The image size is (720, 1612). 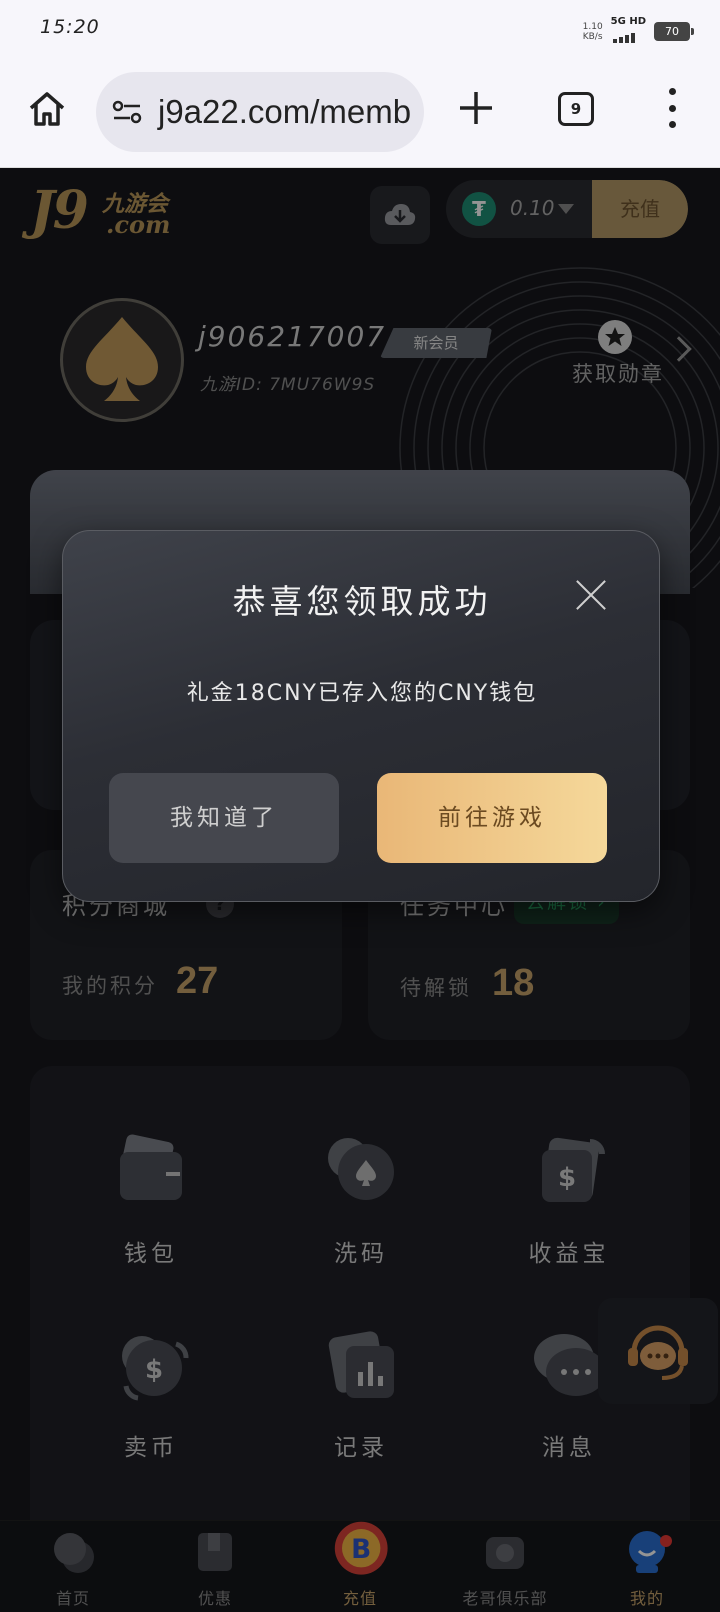 I want to click on home-icon, so click(x=47, y=109).